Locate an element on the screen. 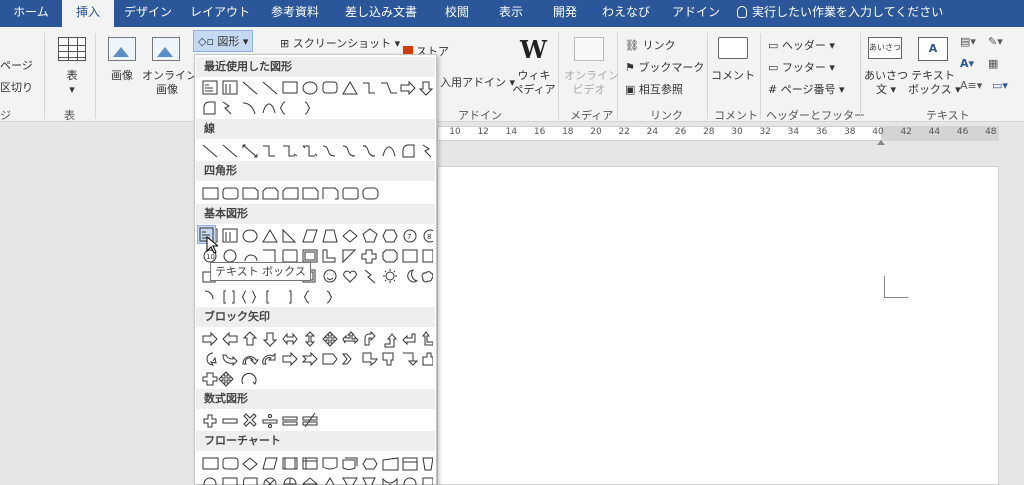 The image size is (1024, 485). shapes-row-lines is located at coordinates (317, 151).